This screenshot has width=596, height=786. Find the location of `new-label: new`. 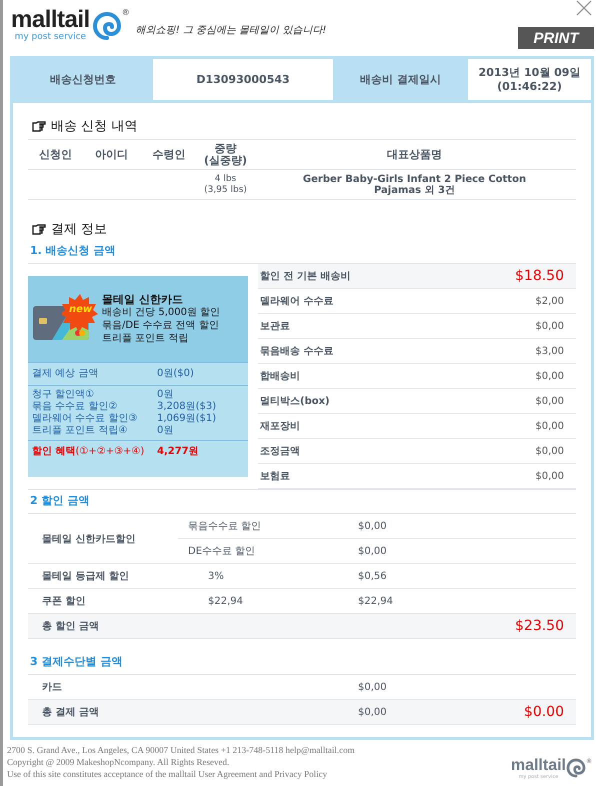

new-label: new is located at coordinates (80, 309).